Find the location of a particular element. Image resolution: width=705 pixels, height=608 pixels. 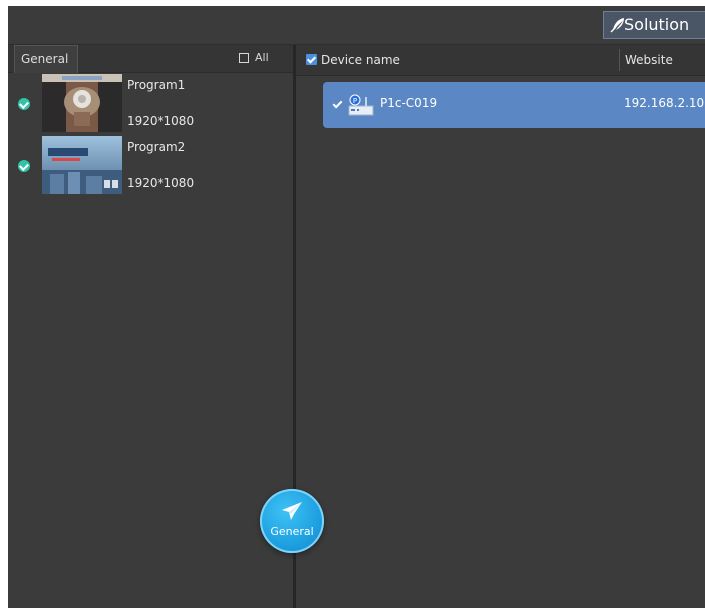

device-table-header: Device name Website is located at coordinates (500, 60).